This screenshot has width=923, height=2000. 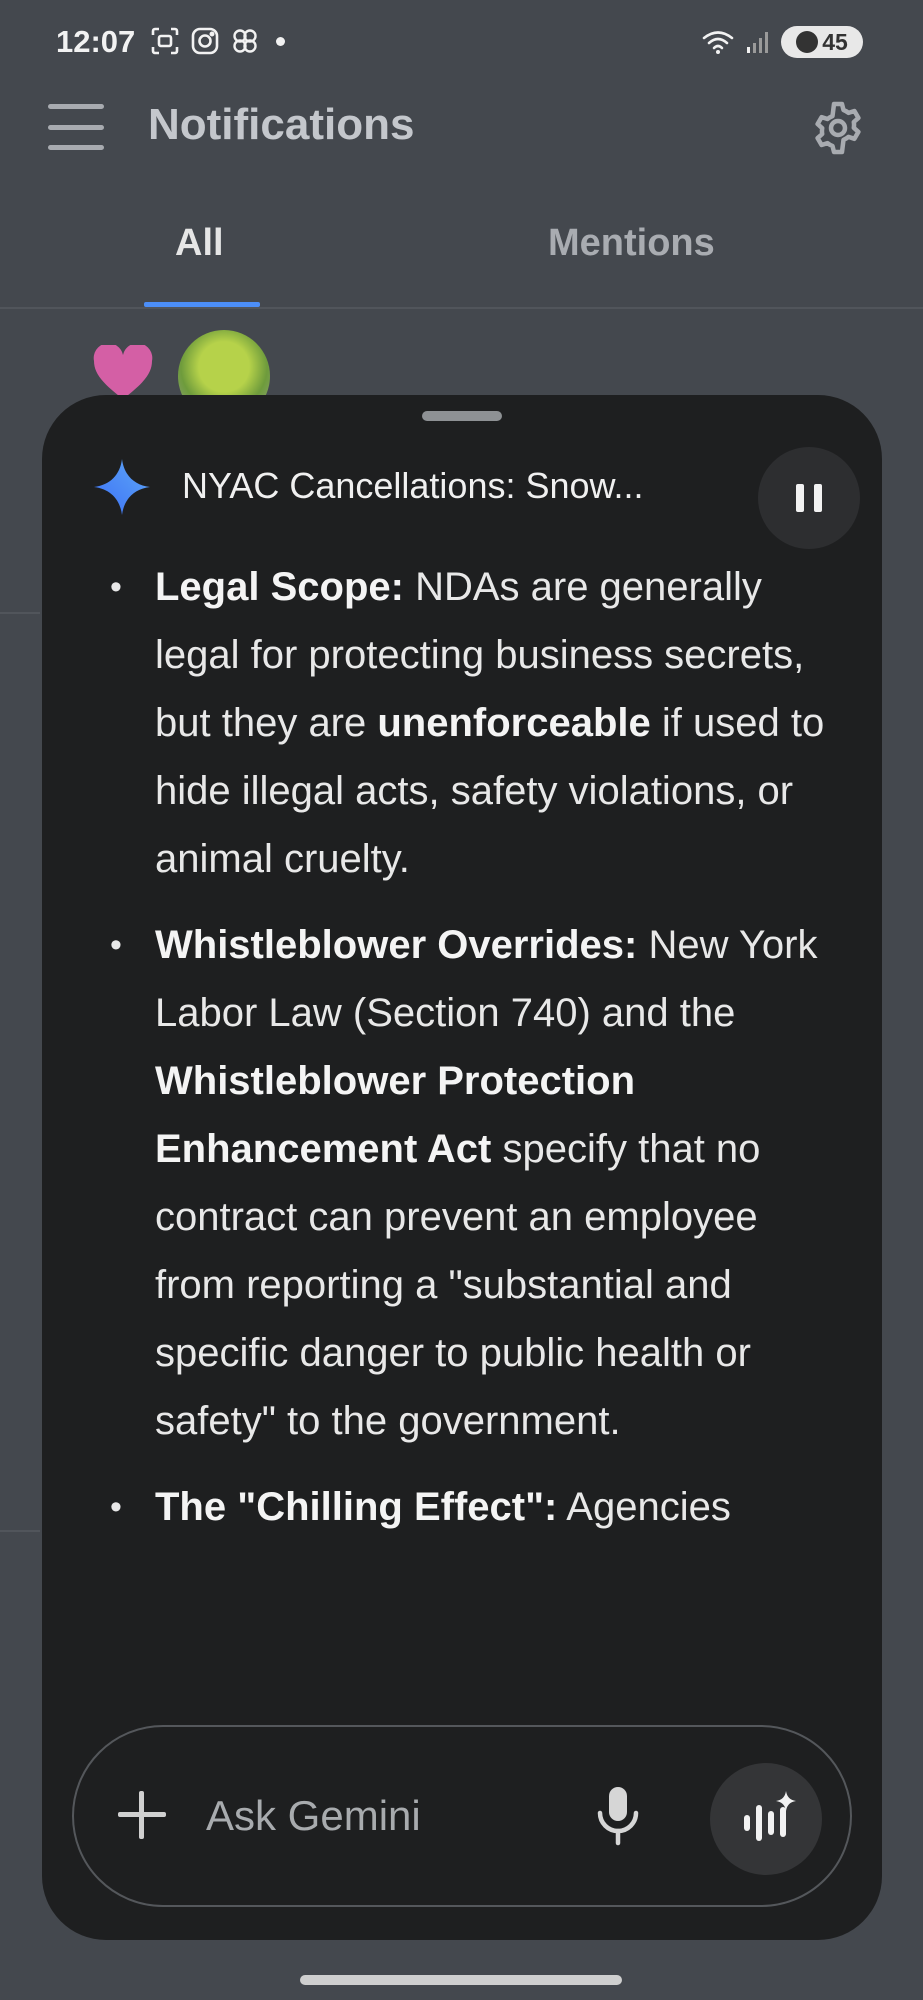 What do you see at coordinates (838, 128) in the screenshot?
I see `gear-icon` at bounding box center [838, 128].